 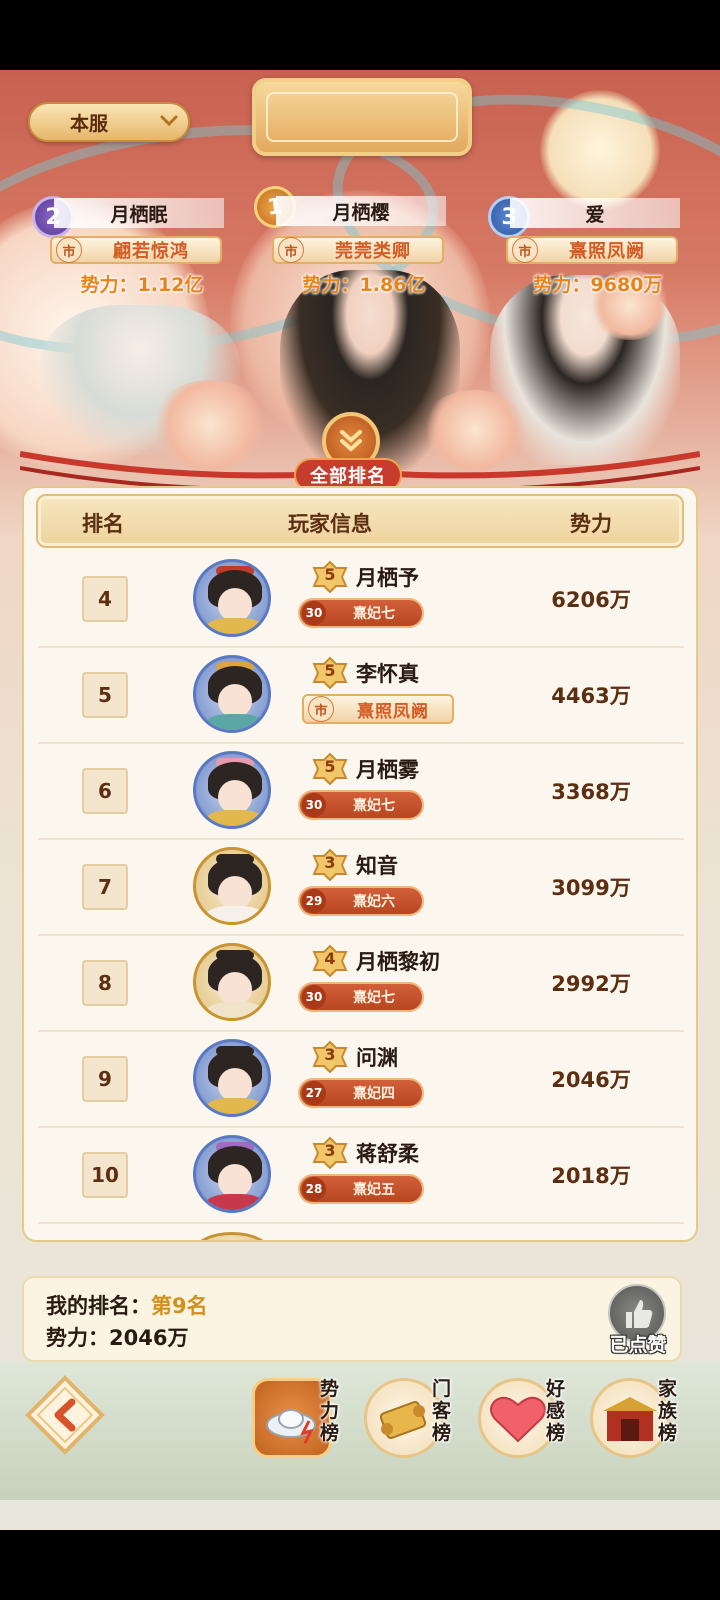 I want to click on back-button, so click(x=65, y=1415).